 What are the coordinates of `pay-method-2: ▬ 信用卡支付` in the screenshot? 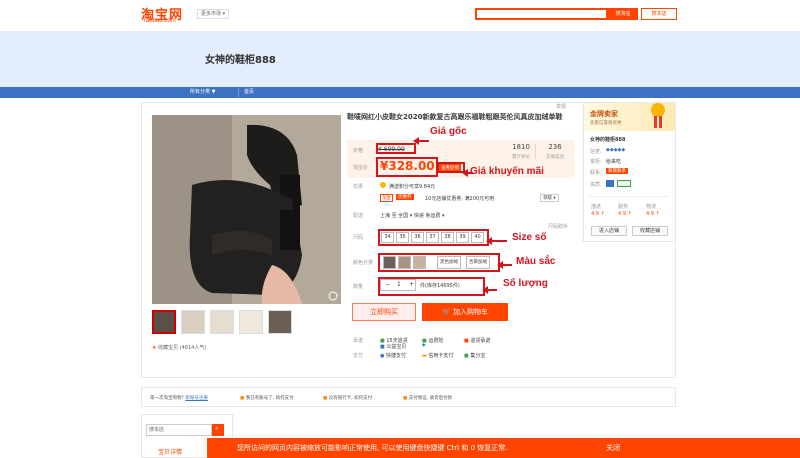 It's located at (437, 355).